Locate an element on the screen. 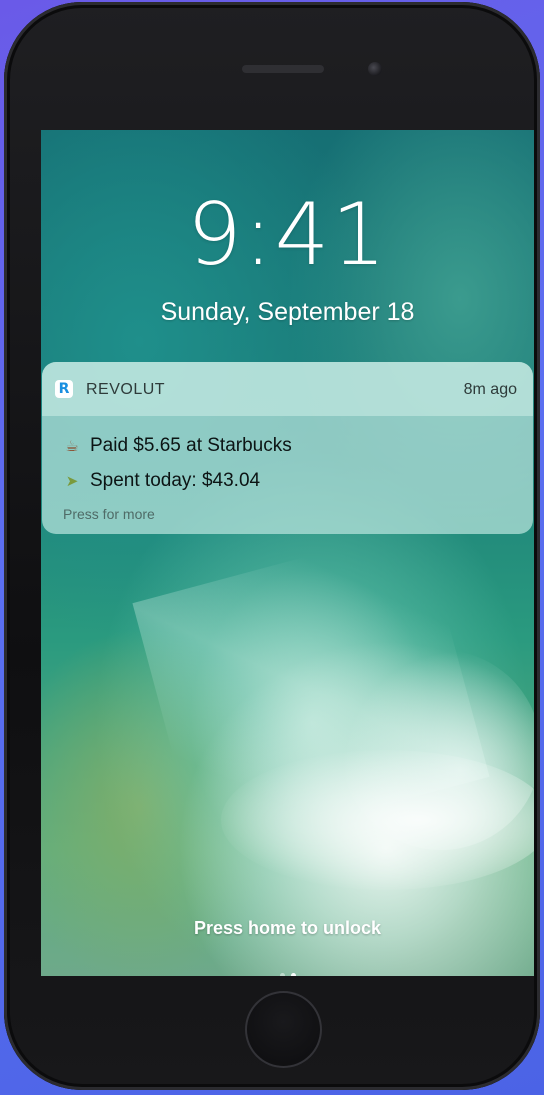  earpiece-speaker is located at coordinates (283, 69).